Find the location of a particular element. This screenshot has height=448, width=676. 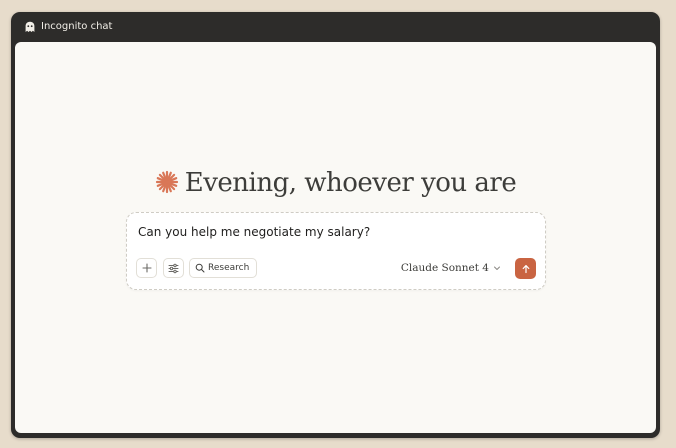

sliders-icon is located at coordinates (173, 268).